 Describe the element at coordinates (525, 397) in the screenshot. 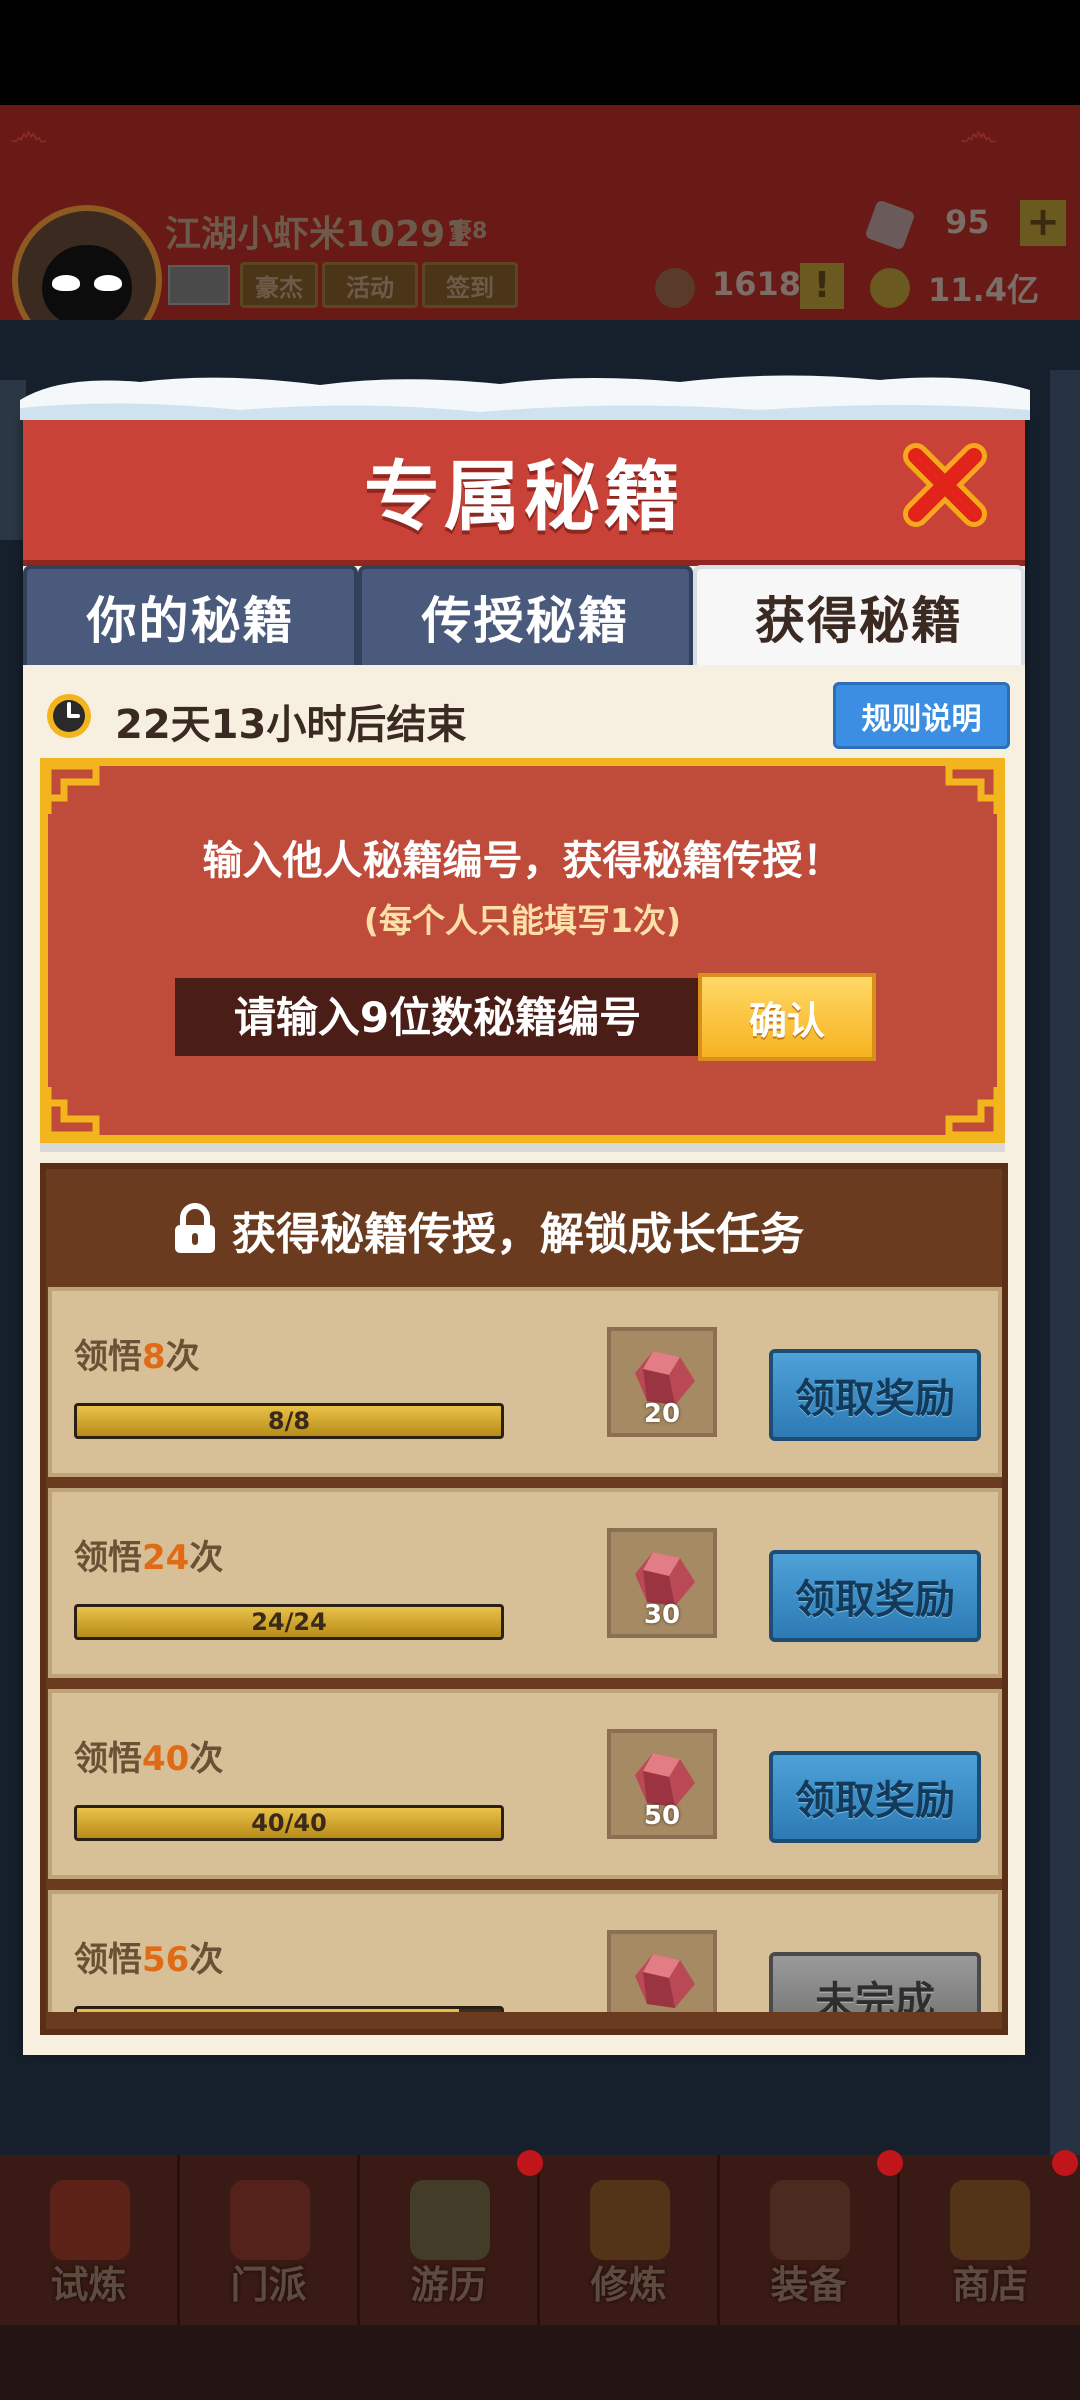

I see `snow-decoration` at that location.